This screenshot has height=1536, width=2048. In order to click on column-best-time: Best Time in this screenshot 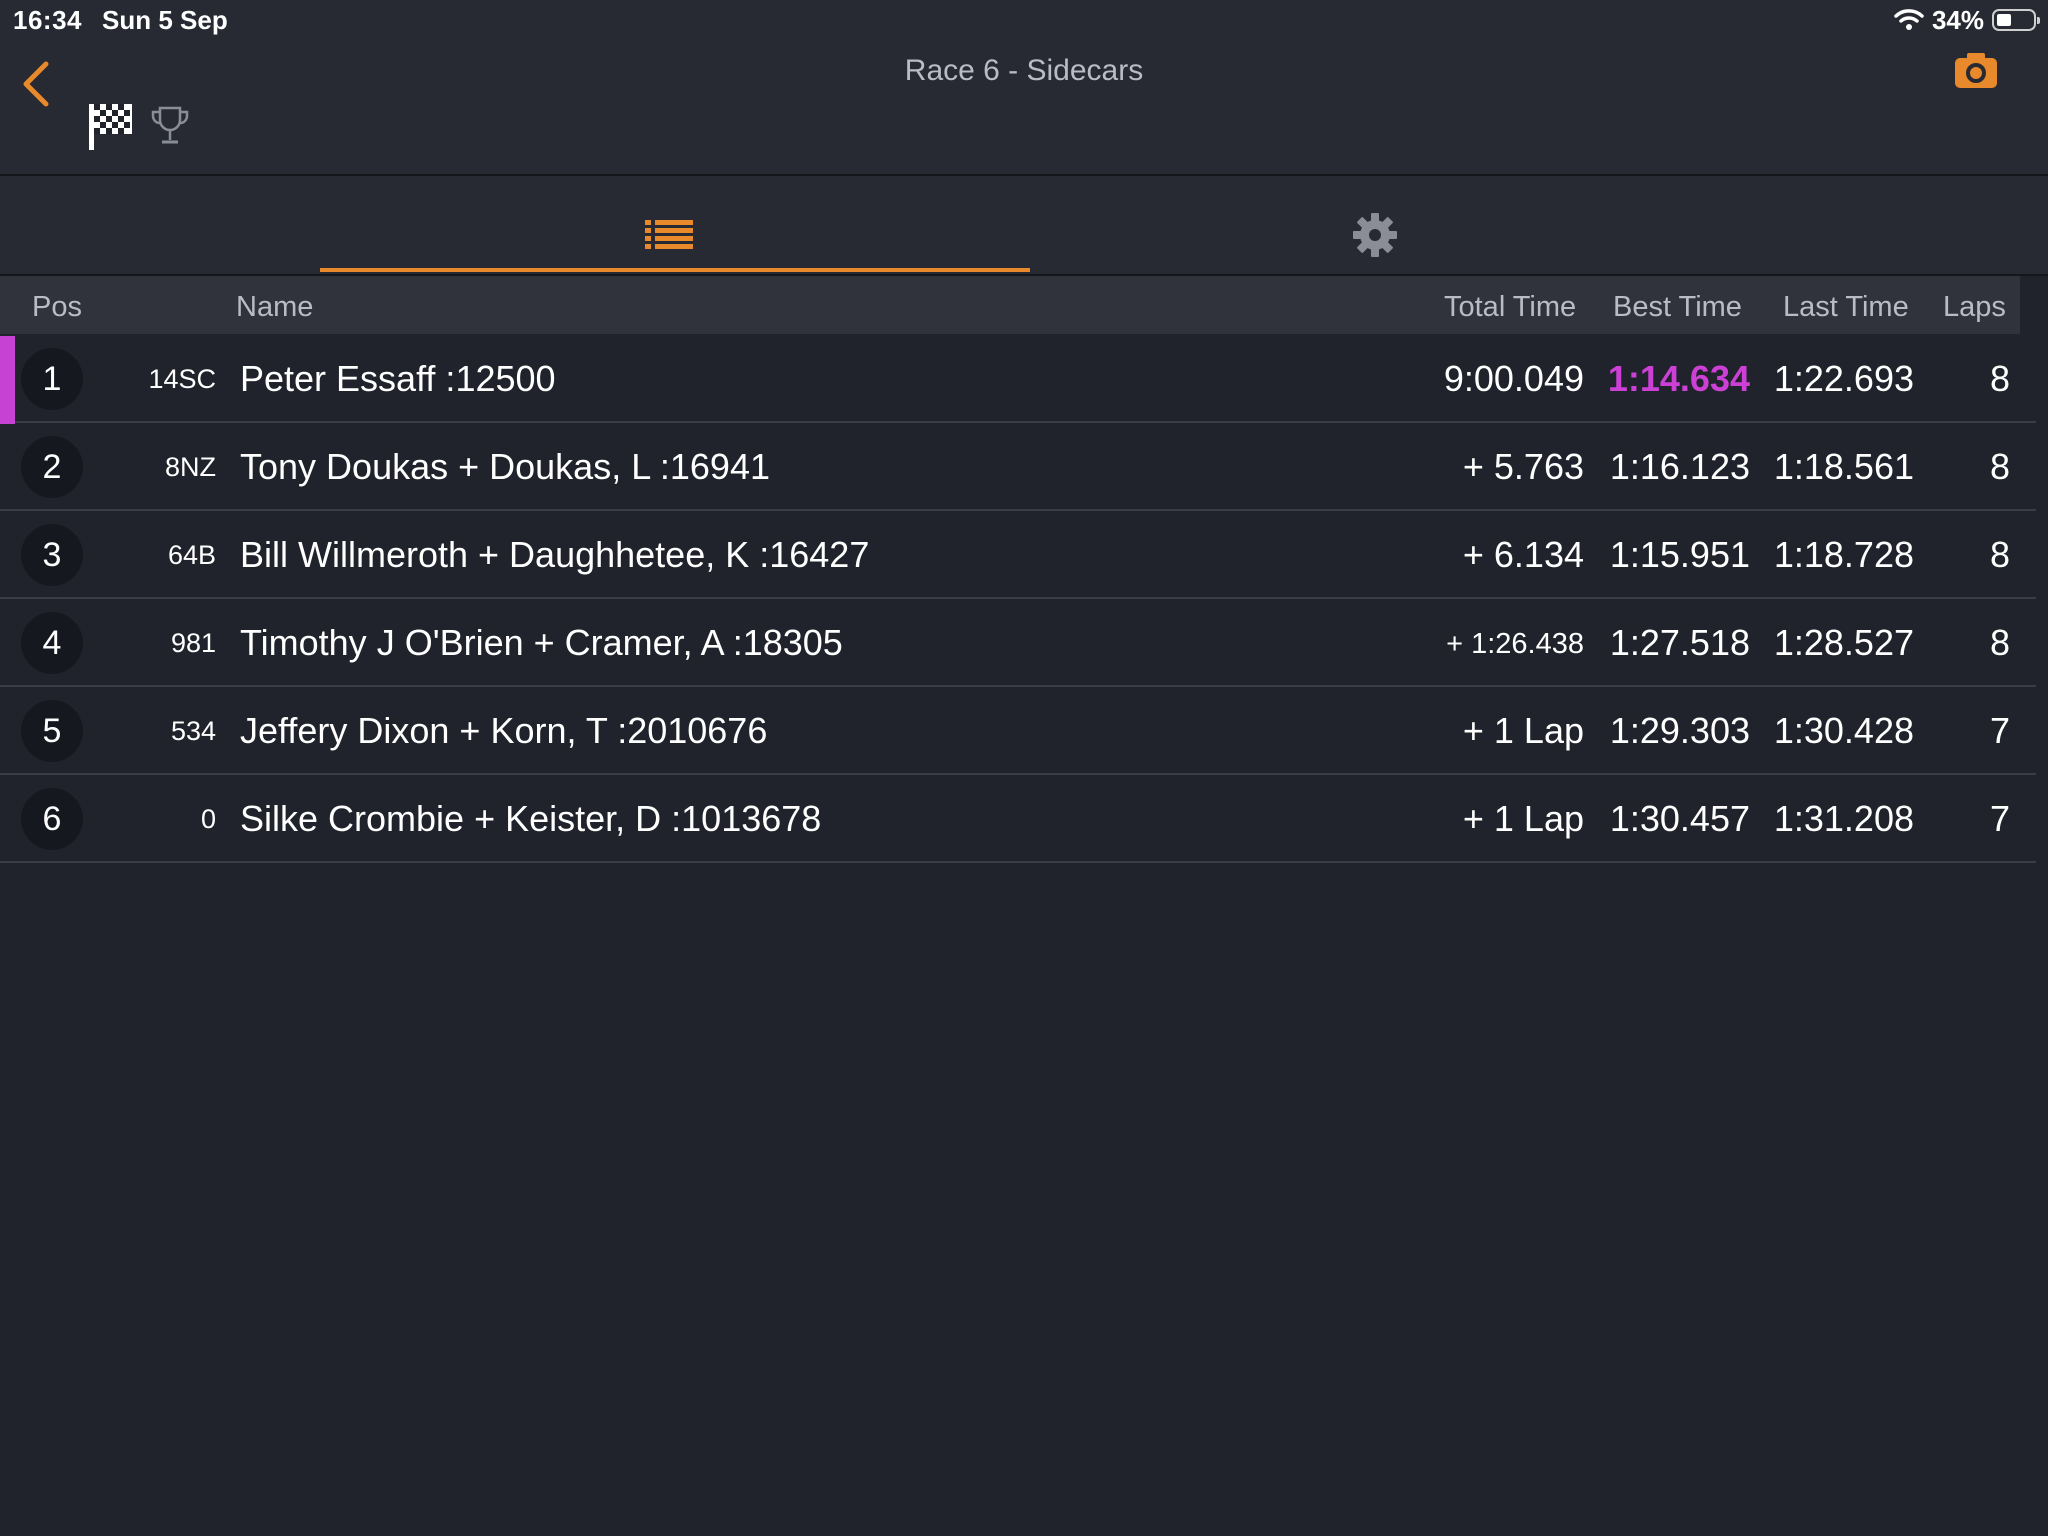, I will do `click(1677, 307)`.